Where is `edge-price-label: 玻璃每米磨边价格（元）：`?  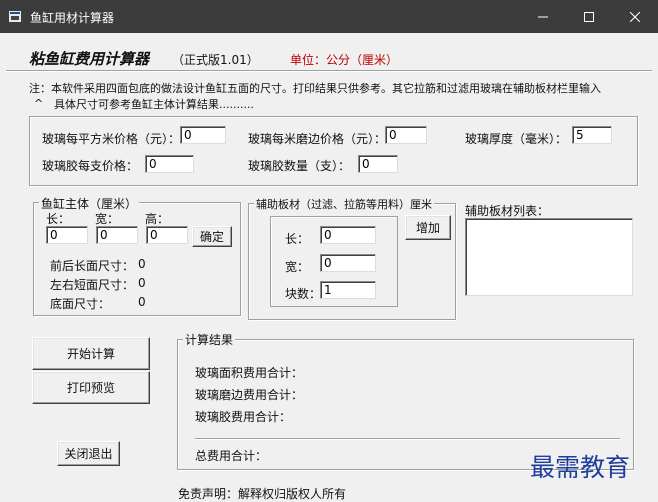
edge-price-label: 玻璃每米磨边价格（元）： is located at coordinates (317, 139).